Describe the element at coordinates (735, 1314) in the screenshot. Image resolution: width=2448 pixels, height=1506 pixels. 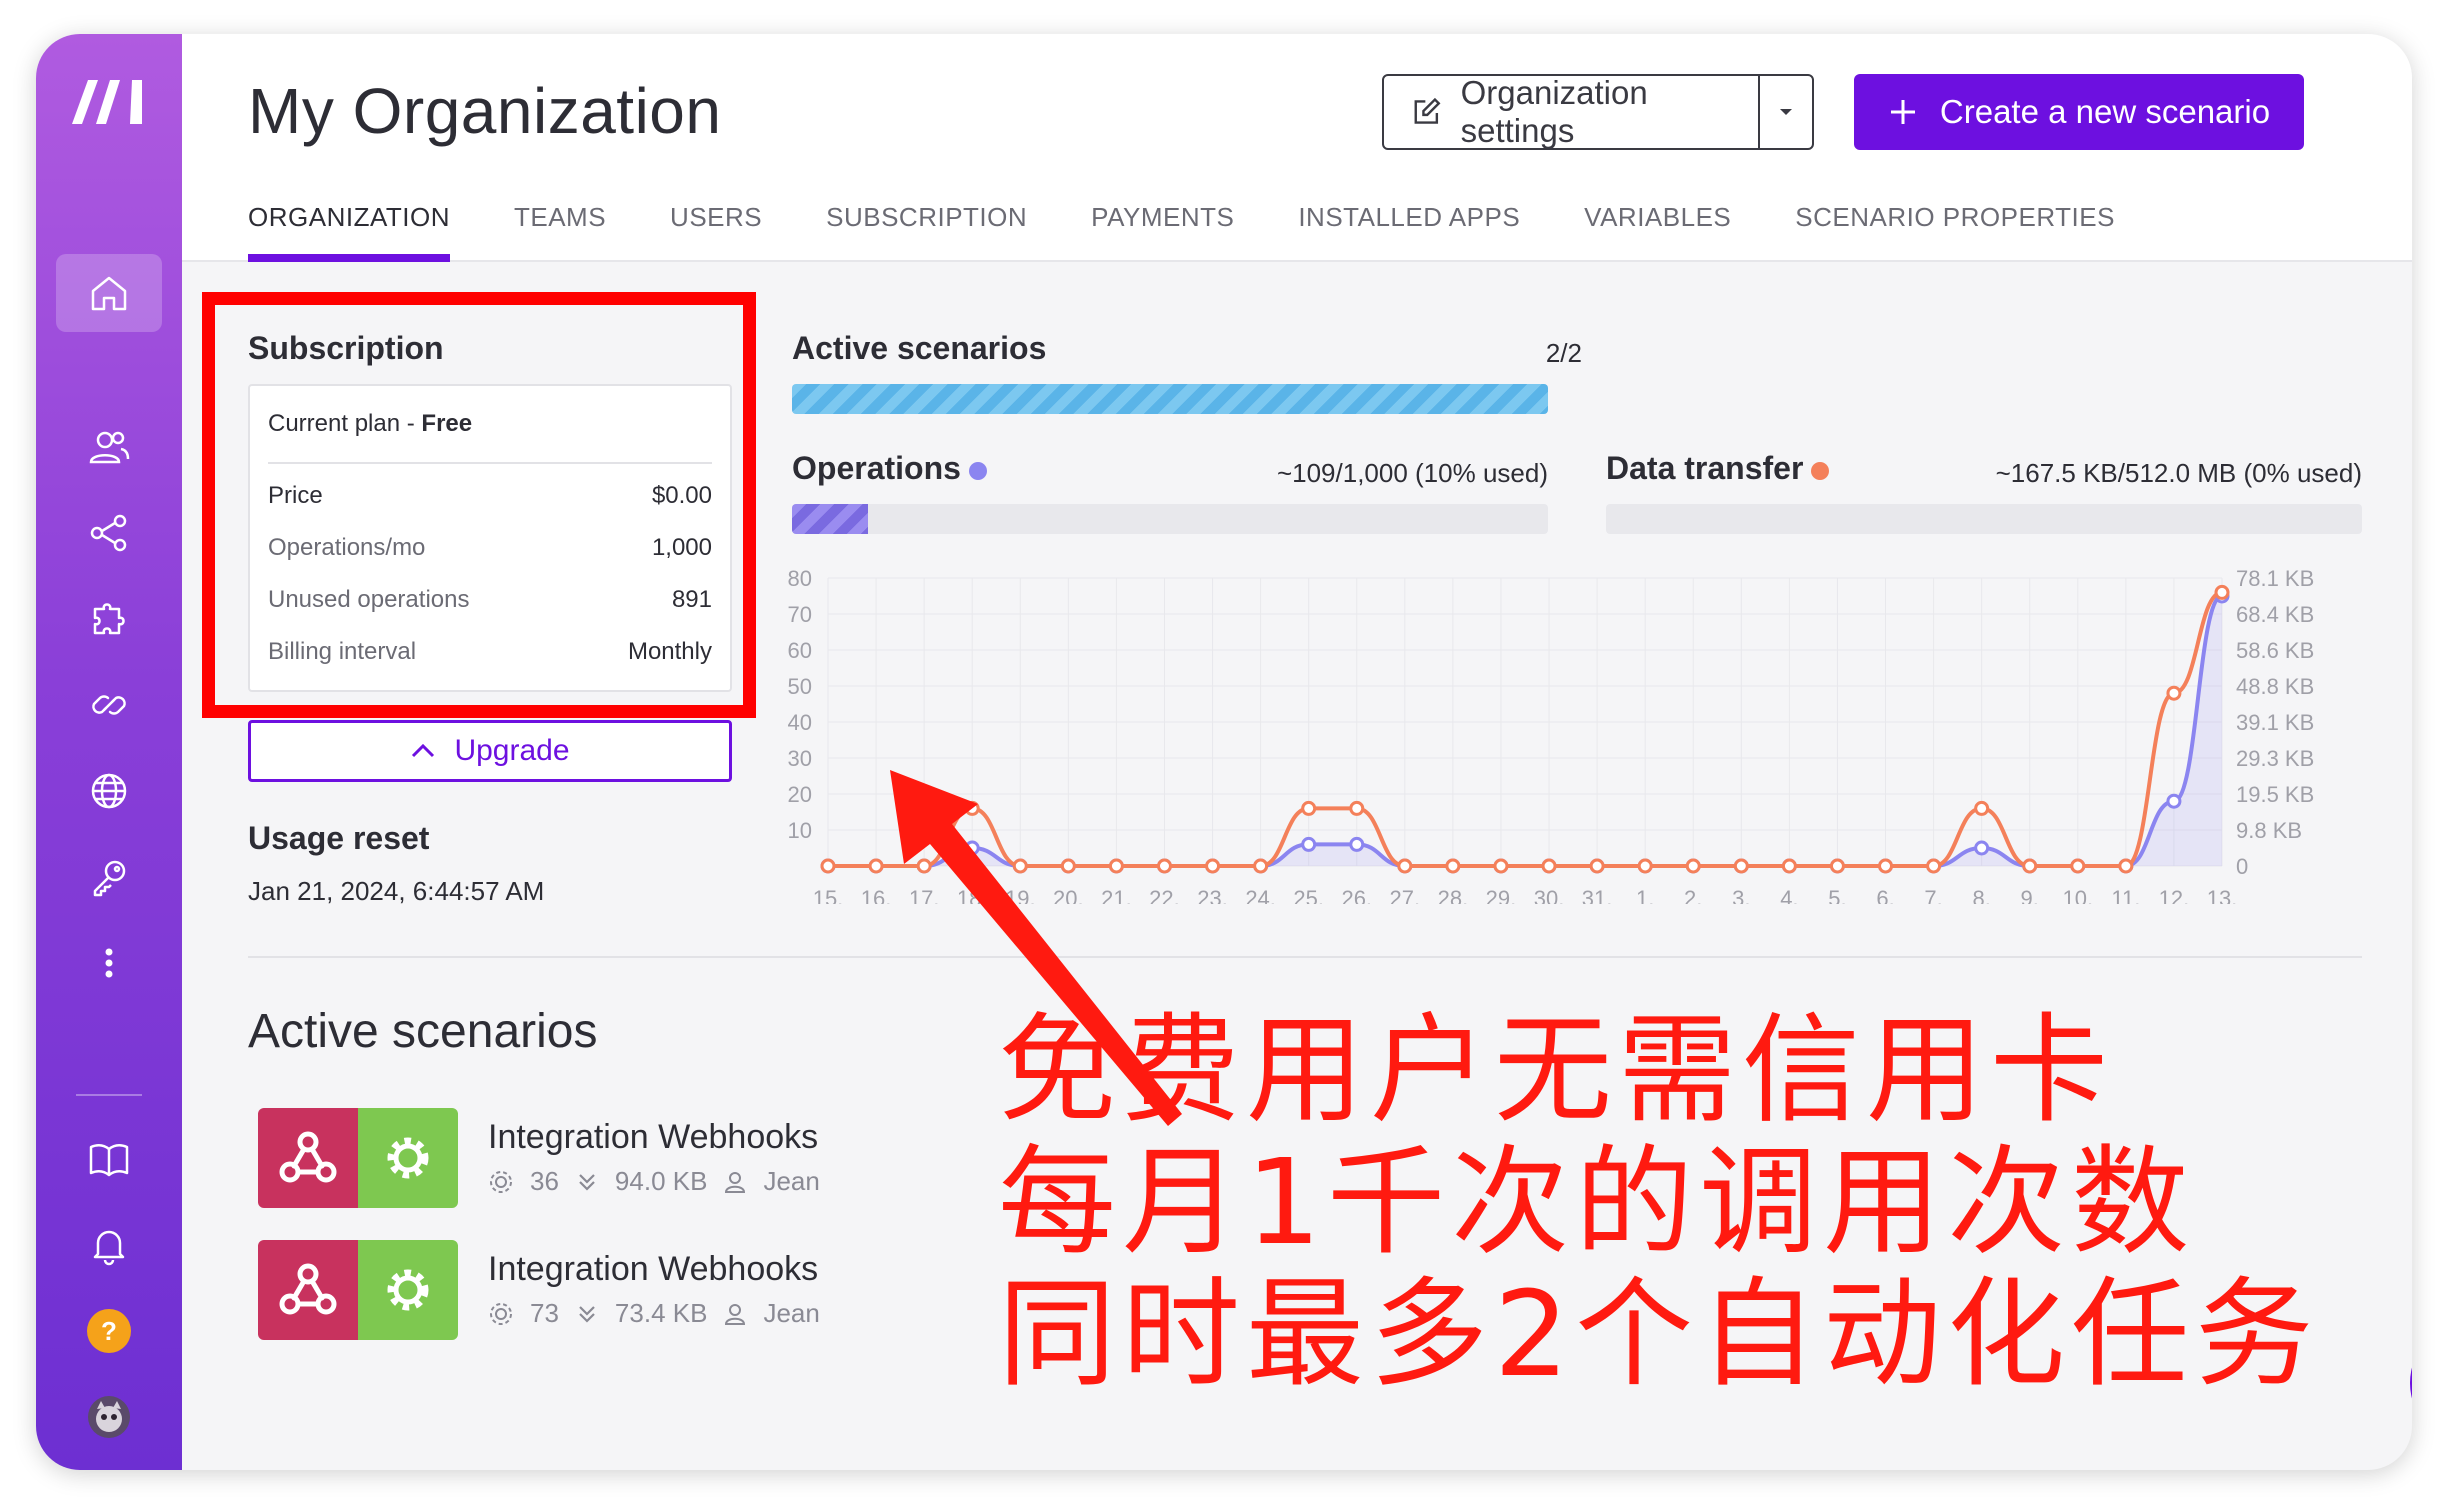
I see `user-icon` at that location.